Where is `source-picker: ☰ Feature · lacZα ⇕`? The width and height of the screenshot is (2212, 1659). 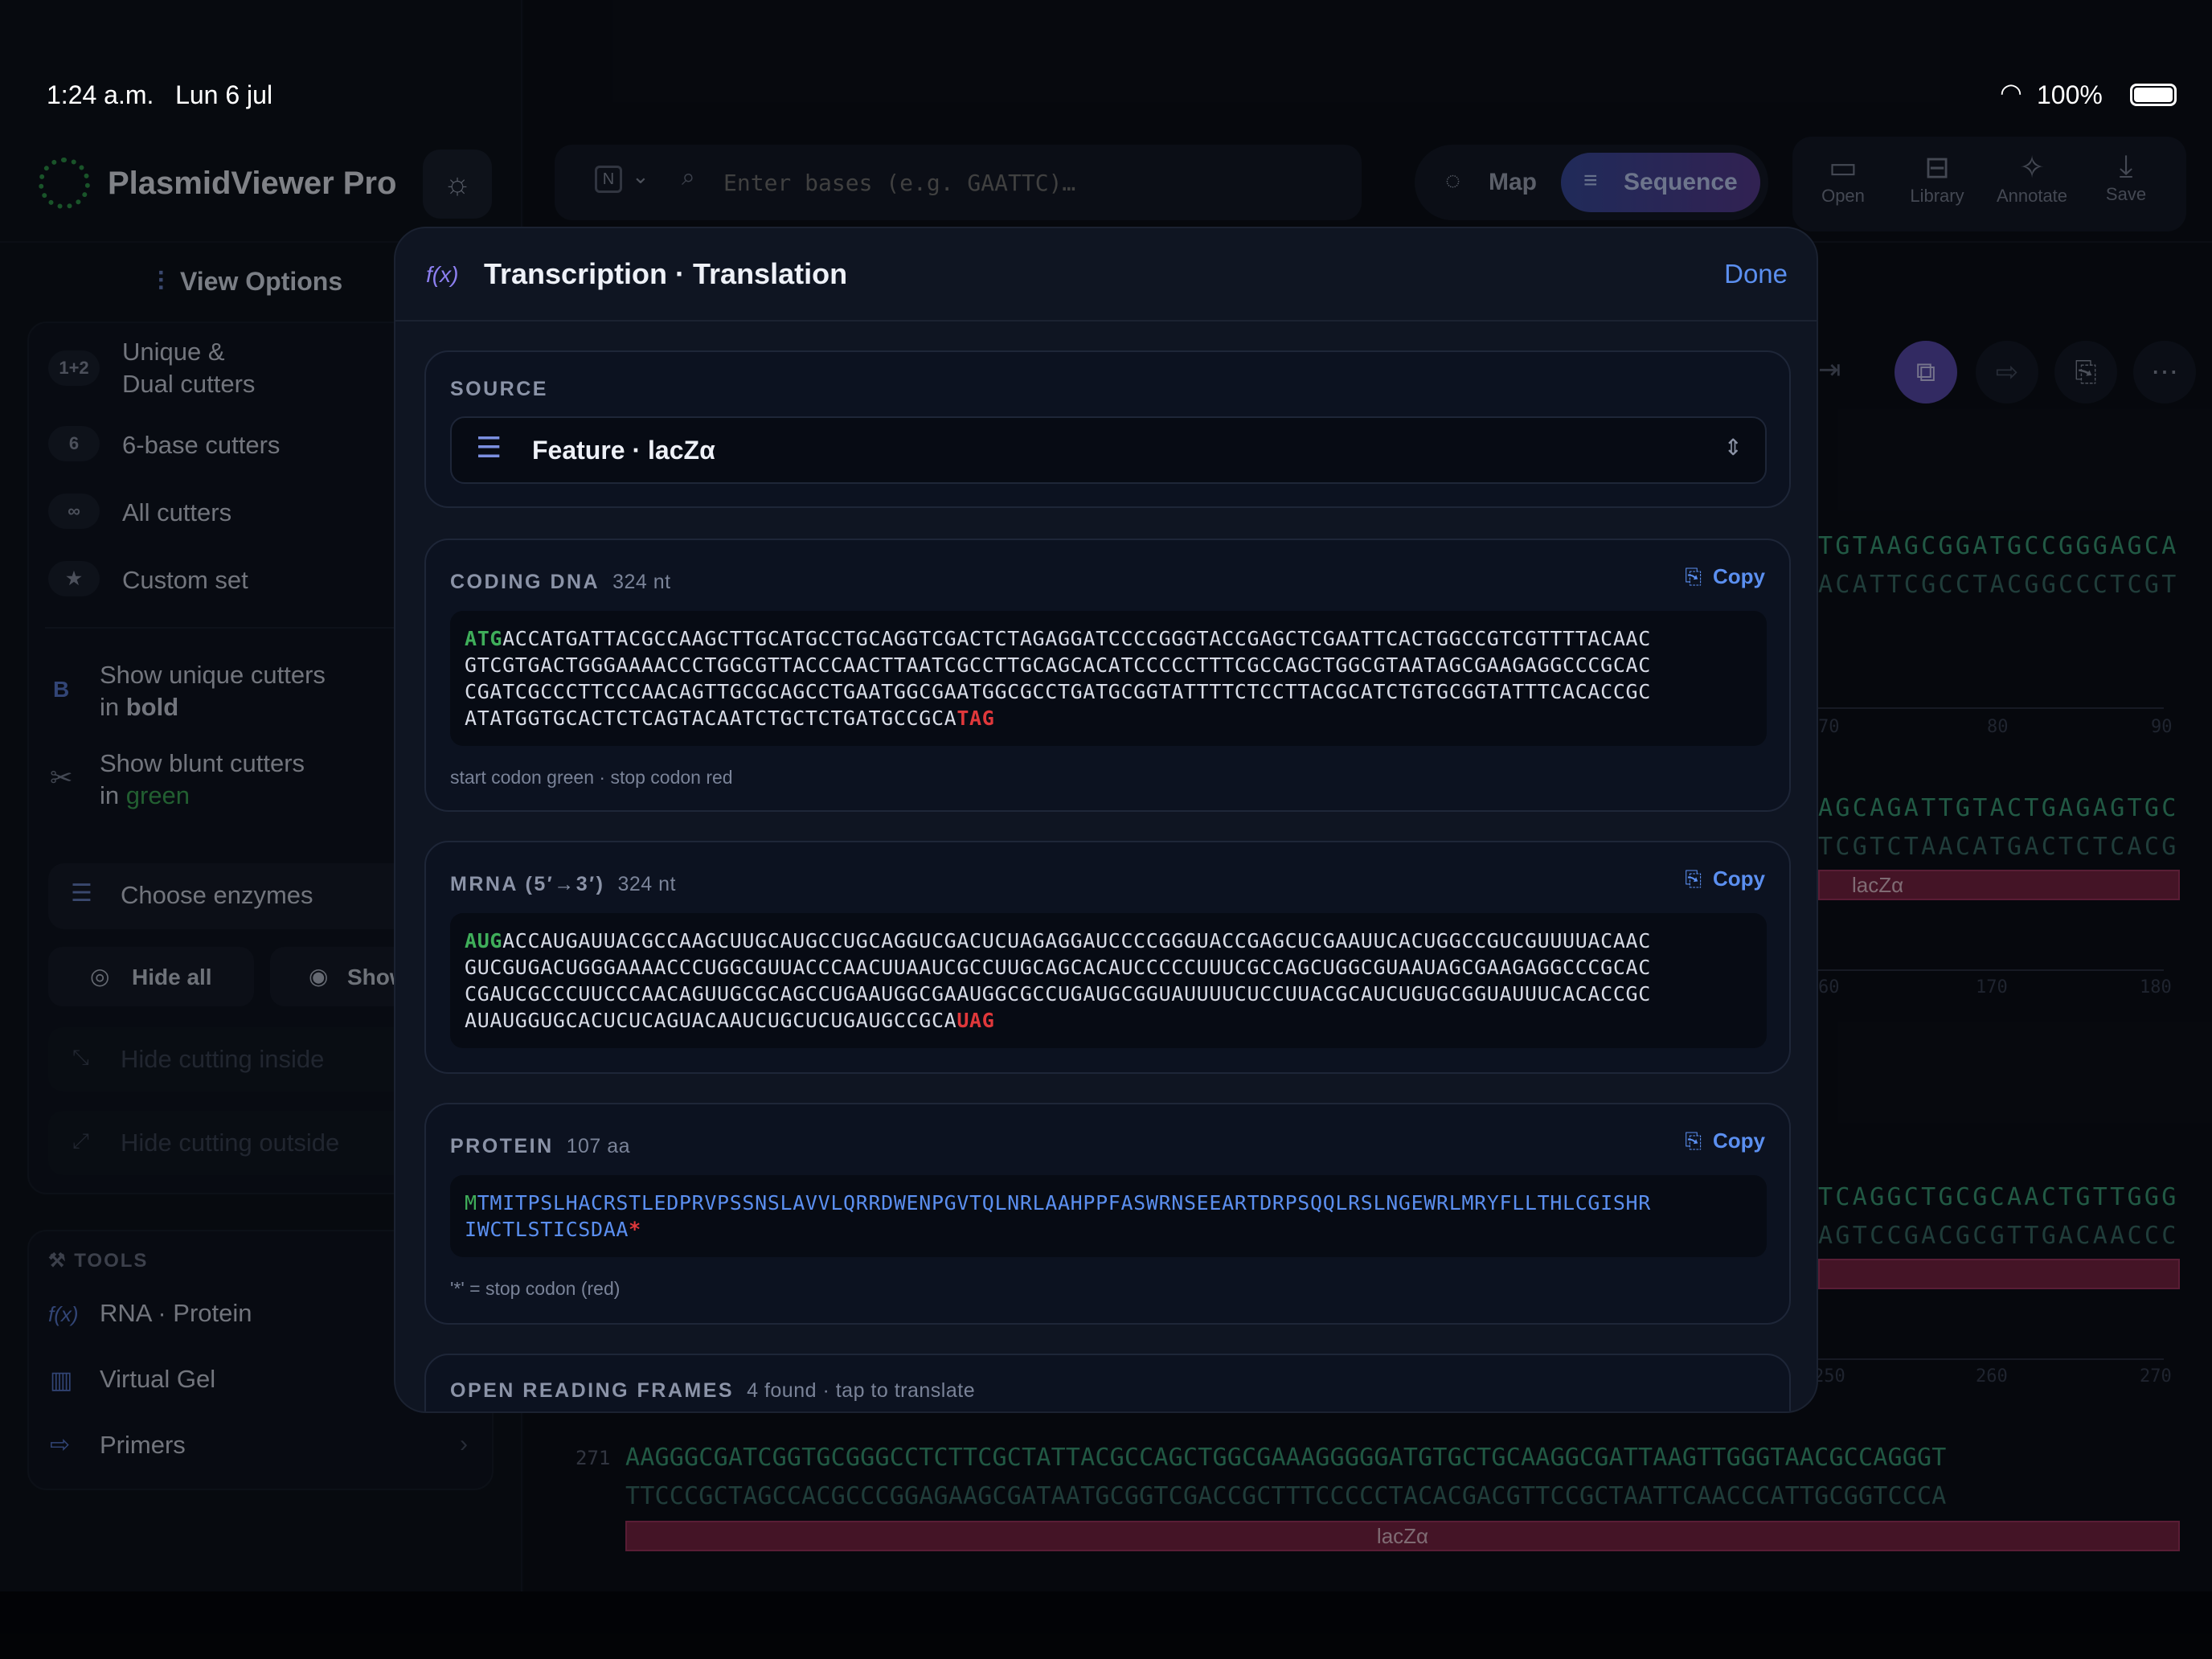 source-picker: ☰ Feature · lacZα ⇕ is located at coordinates (1108, 450).